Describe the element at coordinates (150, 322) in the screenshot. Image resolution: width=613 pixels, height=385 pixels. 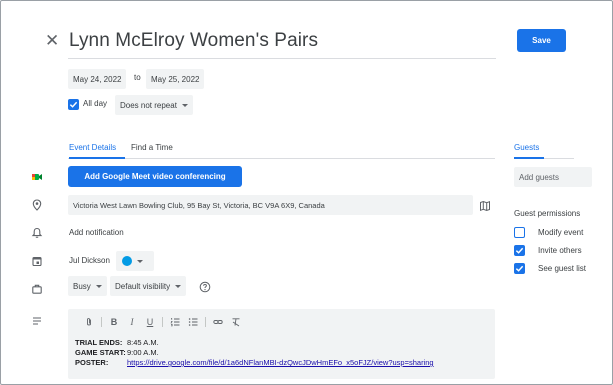
I see `underline-icon: U` at that location.